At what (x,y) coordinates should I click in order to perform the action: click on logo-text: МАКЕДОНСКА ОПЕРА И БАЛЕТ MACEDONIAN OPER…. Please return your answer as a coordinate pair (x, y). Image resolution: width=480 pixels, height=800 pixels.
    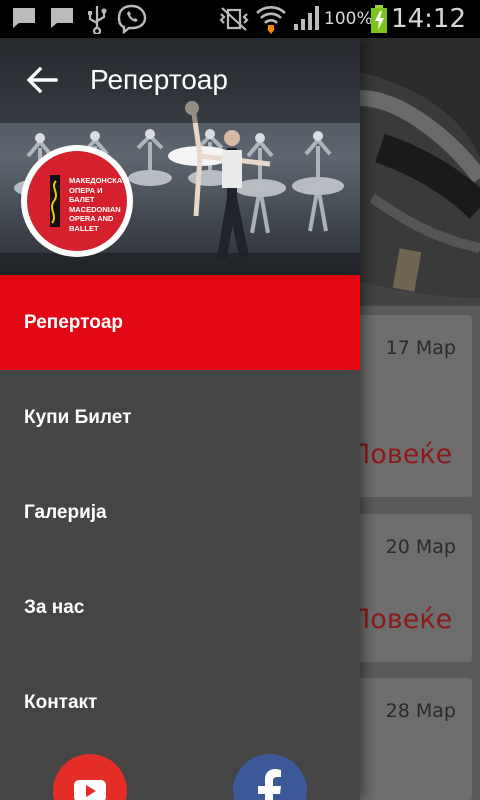
    Looking at the image, I should click on (96, 204).